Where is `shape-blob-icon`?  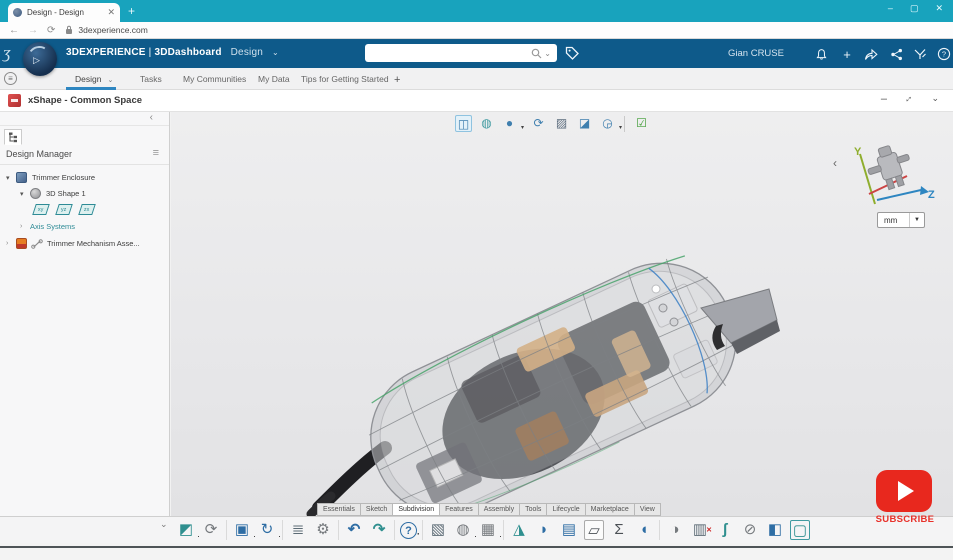
shape-blob-icon is located at coordinates (35, 193).